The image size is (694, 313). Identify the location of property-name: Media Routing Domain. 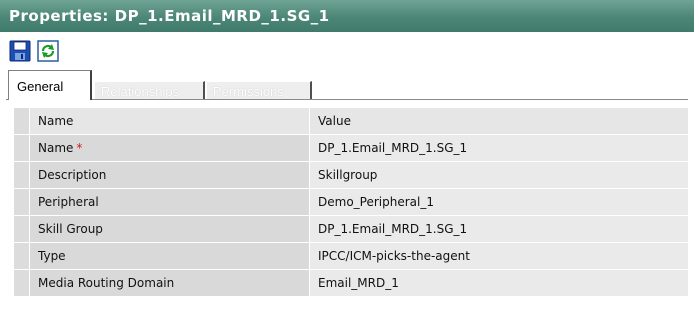
(170, 283).